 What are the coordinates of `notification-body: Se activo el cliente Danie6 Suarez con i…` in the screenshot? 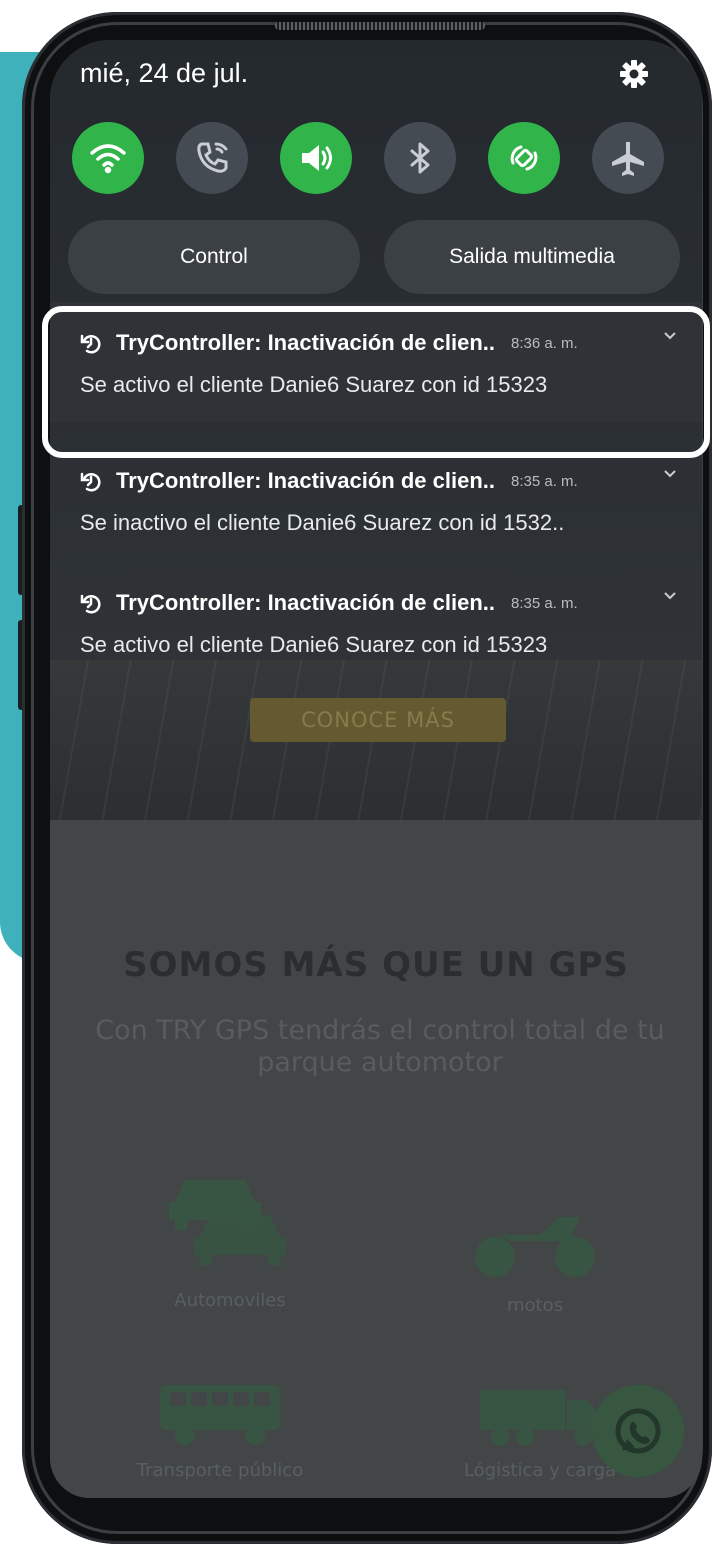 It's located at (314, 644).